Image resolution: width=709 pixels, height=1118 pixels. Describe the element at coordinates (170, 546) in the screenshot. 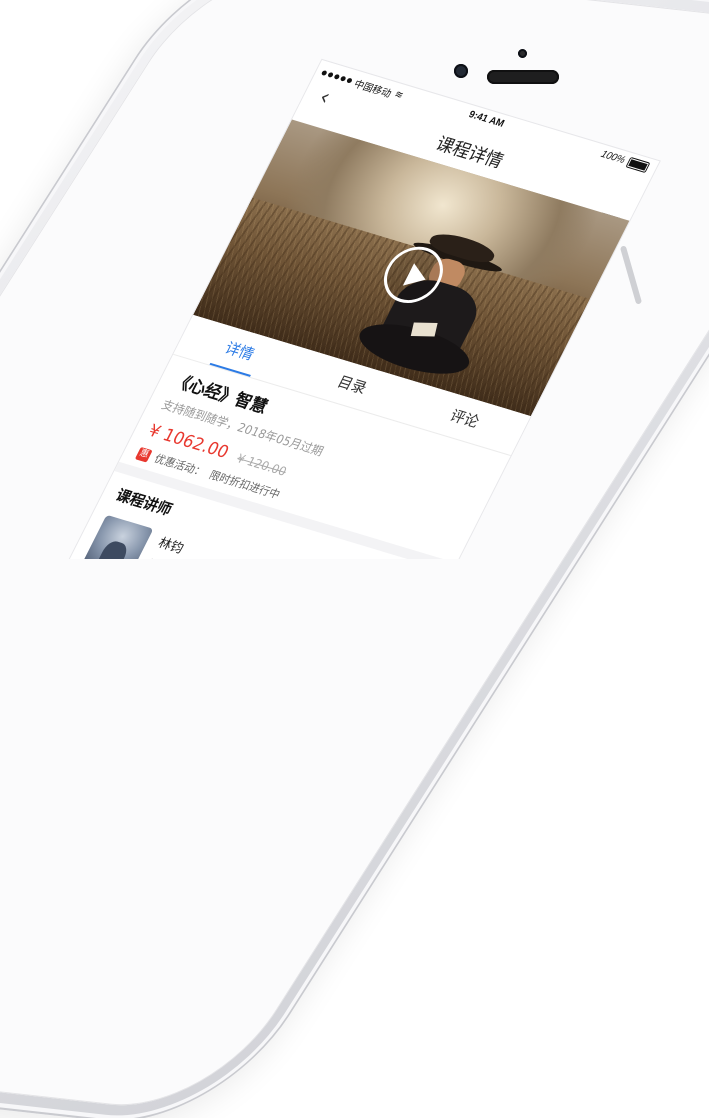

I see `teacher-name: 林钧` at that location.